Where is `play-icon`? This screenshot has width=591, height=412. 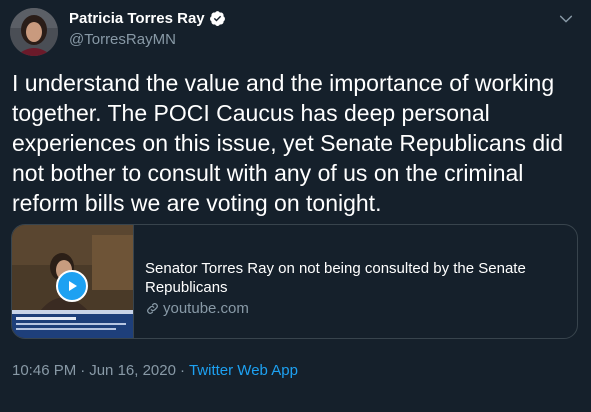
play-icon is located at coordinates (73, 286).